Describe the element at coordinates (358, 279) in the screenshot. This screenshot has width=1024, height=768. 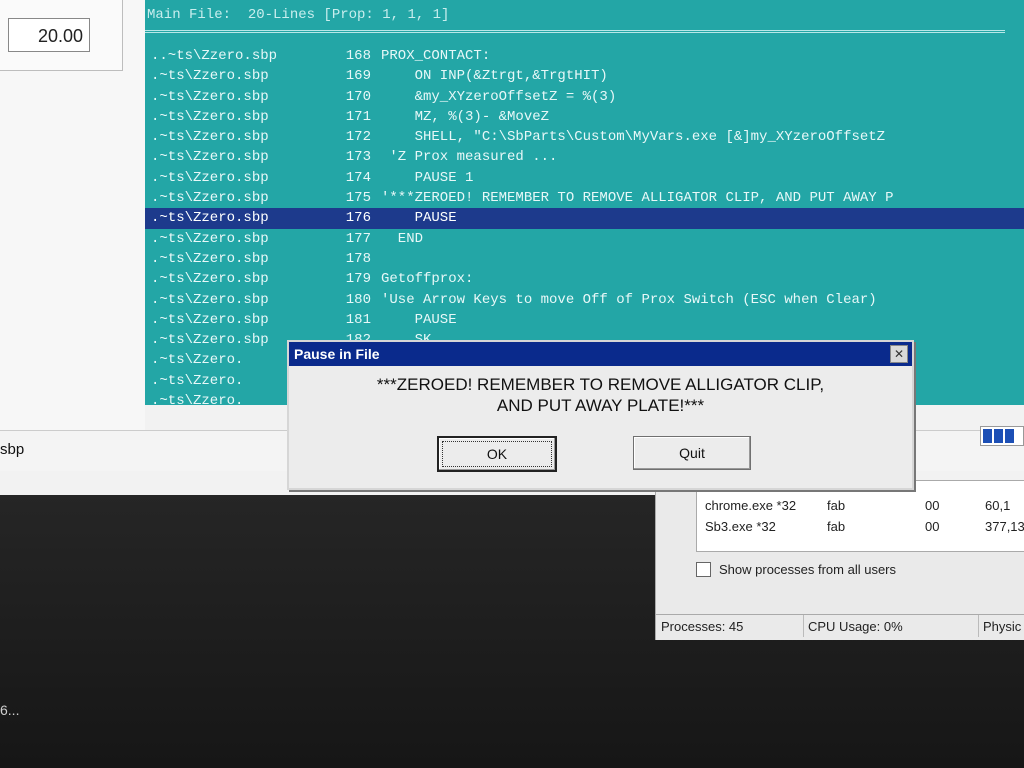
I see `code-line-number: 179` at that location.